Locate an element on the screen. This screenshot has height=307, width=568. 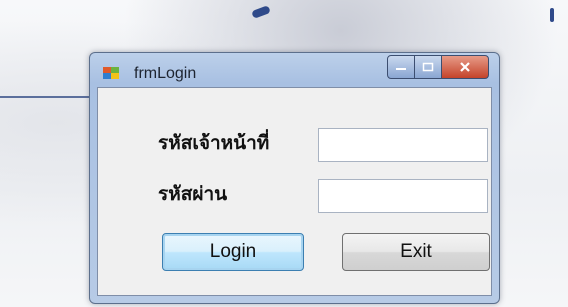
staff-id-input is located at coordinates (403, 145).